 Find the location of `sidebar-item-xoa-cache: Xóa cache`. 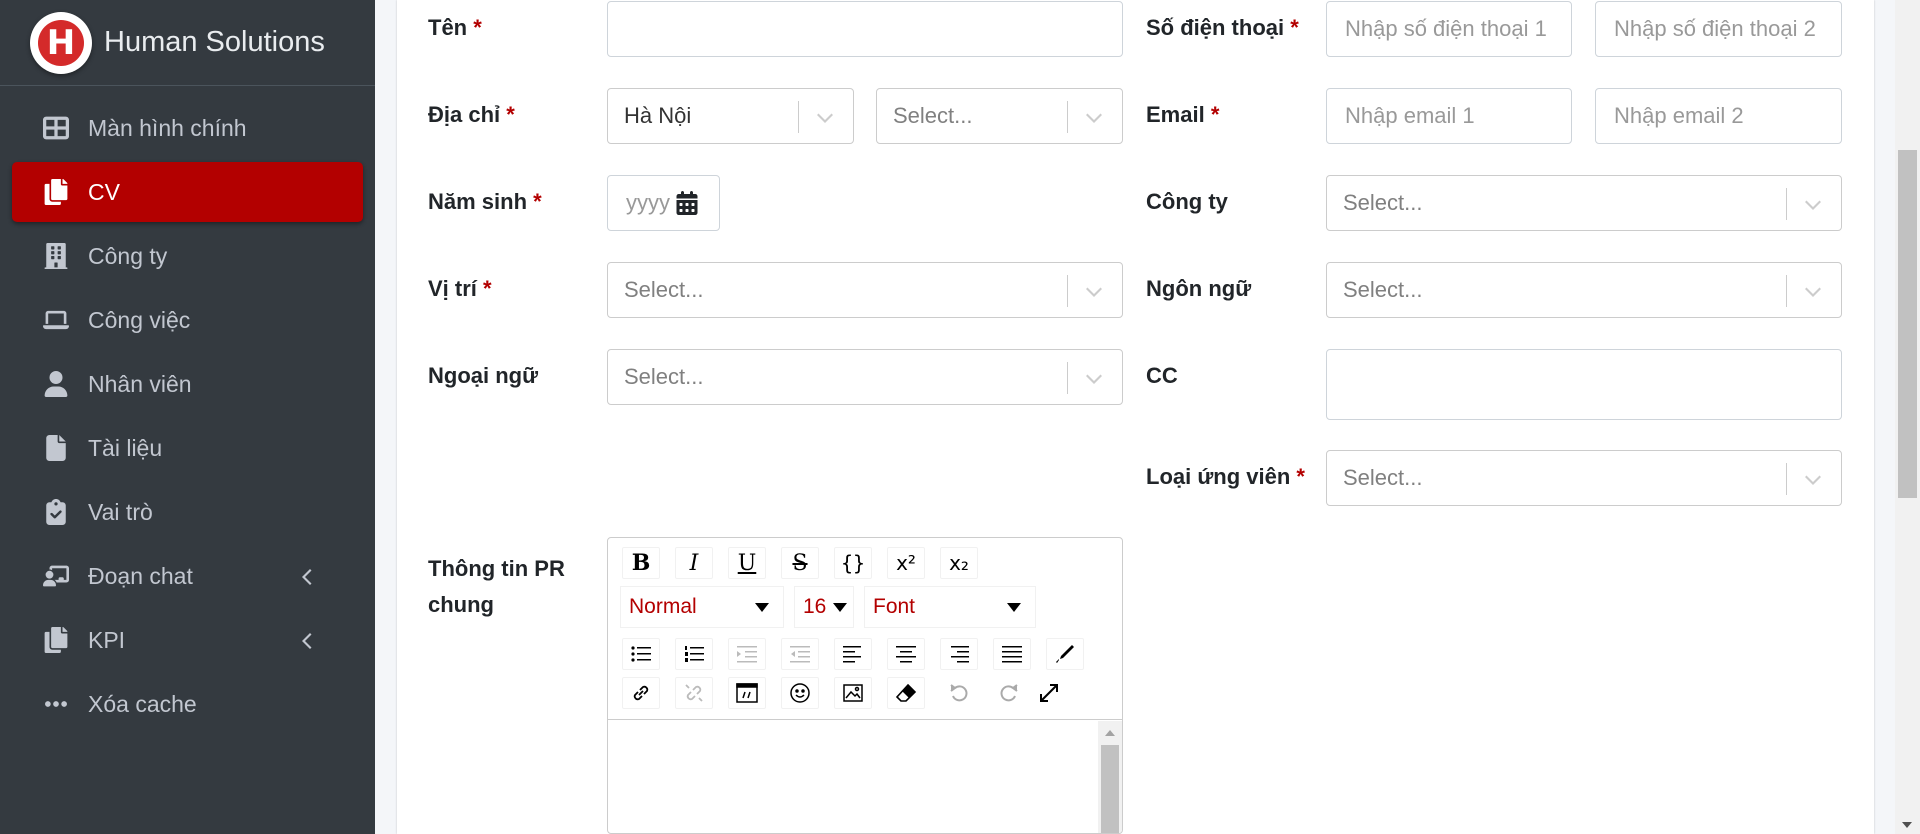

sidebar-item-xoa-cache: Xóa cache is located at coordinates (187, 704).